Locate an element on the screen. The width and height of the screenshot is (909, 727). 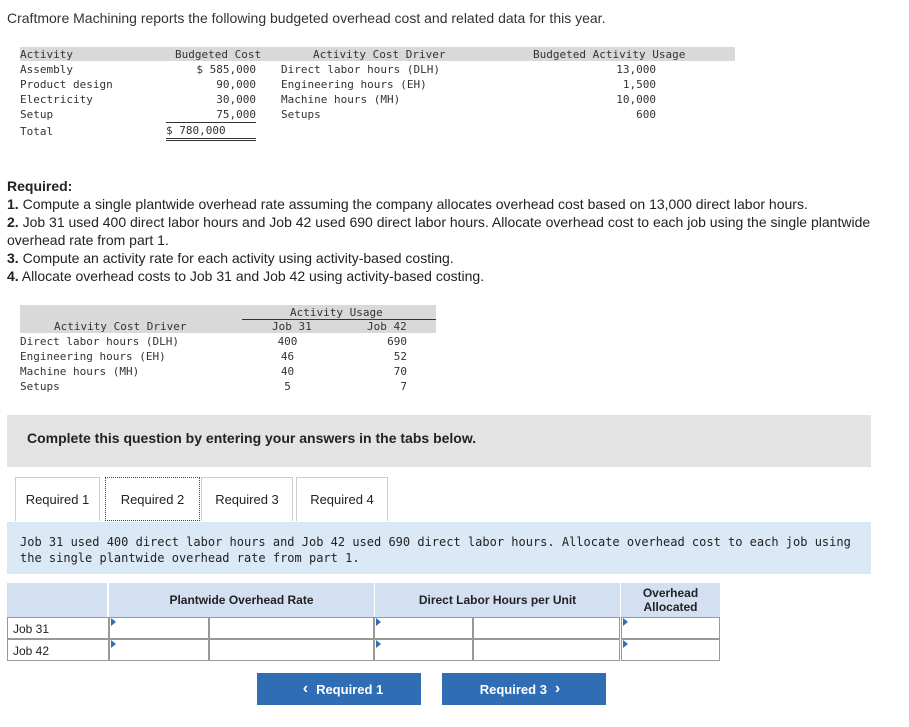
header-budgeted-activity-usage: Budgeted Activity Usage is located at coordinates (609, 54).